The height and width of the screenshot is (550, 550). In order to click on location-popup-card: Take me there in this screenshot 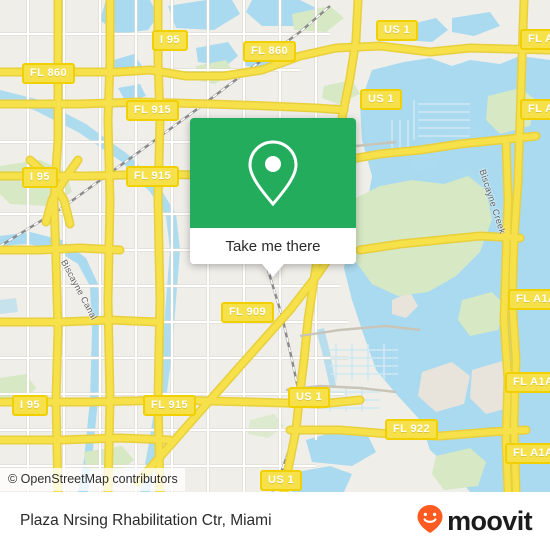, I will do `click(273, 197)`.